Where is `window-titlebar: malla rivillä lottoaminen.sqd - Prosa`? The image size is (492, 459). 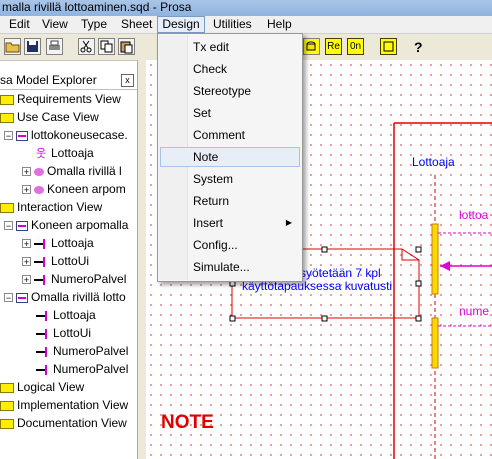
window-titlebar: malla rivillä lottoaminen.sqd - Prosa is located at coordinates (246, 8).